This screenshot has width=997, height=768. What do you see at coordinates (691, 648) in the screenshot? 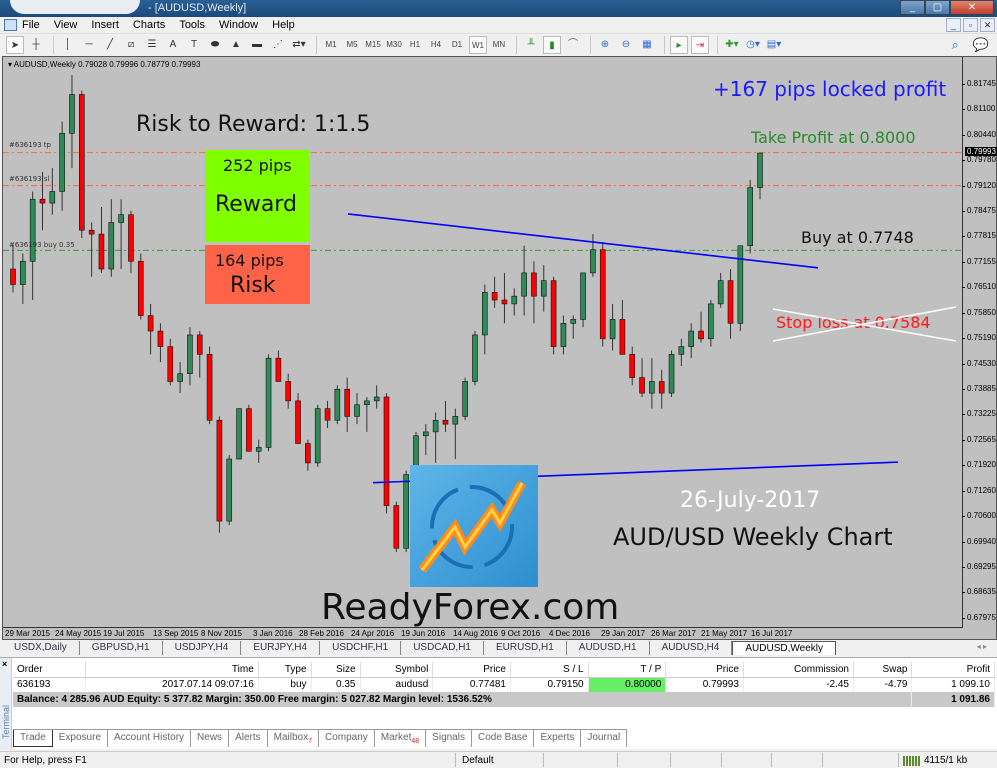
I see `symbol-tab: AUDUSD,H4` at bounding box center [691, 648].